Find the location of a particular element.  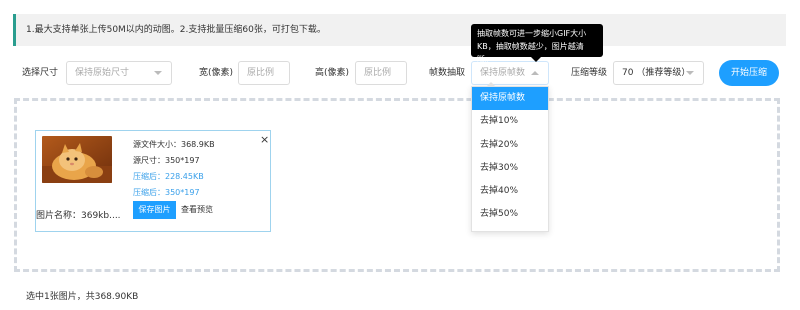

frames-option: 去掉40% is located at coordinates (510, 191).